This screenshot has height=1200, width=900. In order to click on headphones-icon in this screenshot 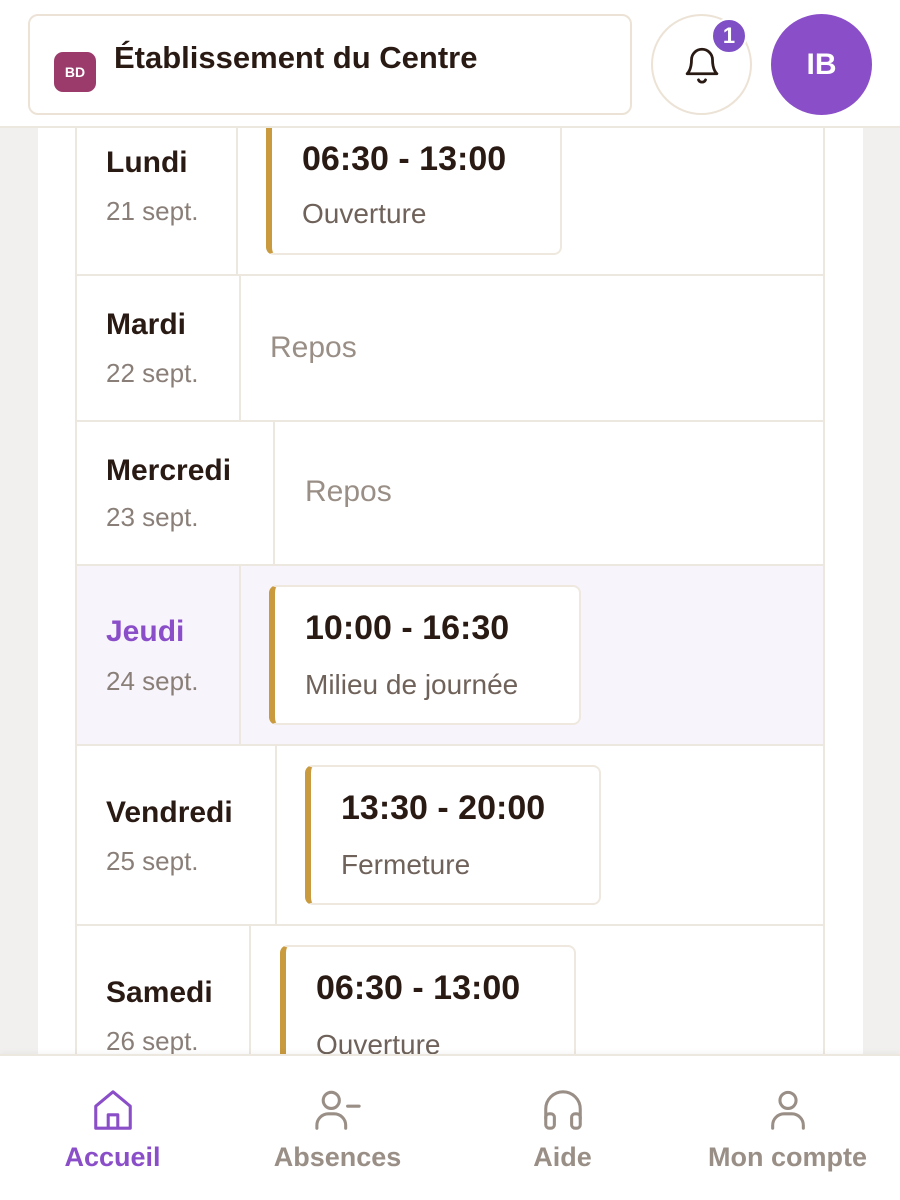, I will do `click(562, 1110)`.